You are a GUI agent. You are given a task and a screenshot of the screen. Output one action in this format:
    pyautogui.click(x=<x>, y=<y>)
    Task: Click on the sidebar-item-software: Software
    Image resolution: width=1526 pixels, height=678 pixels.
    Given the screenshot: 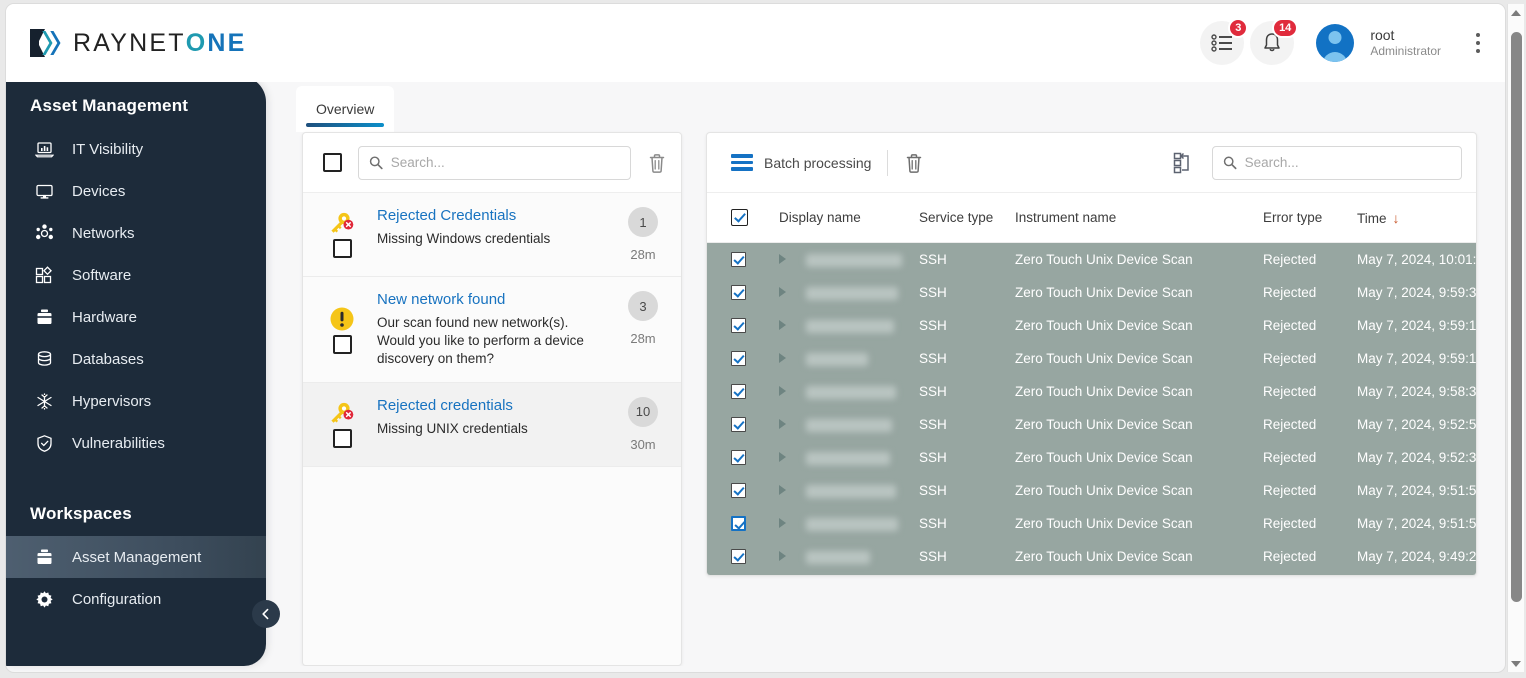 What is the action you would take?
    pyautogui.click(x=136, y=275)
    